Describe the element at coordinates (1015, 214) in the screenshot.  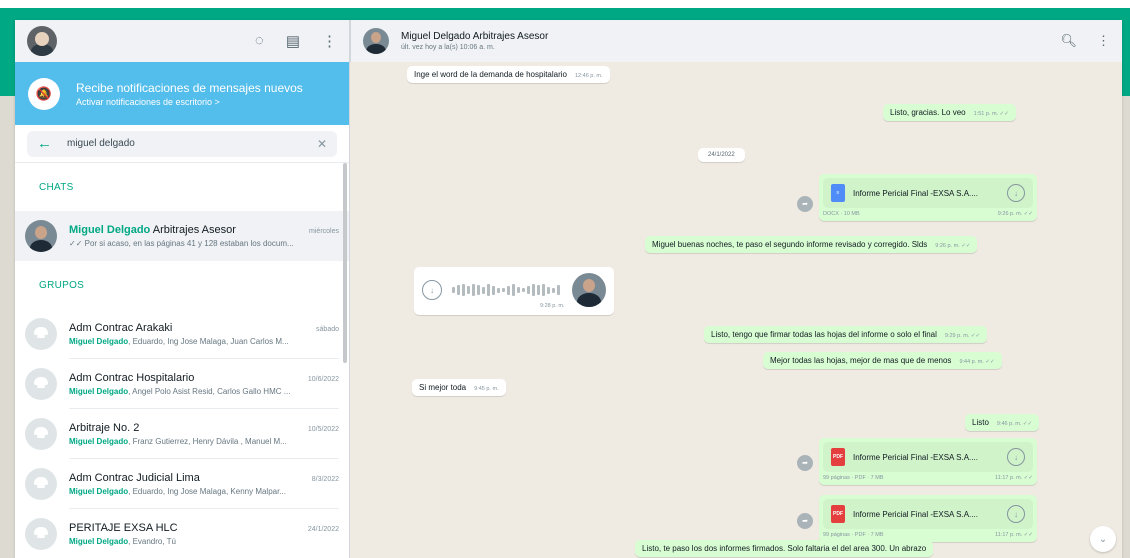
I see `message-time: 9:26 p. m. ✓✓` at that location.